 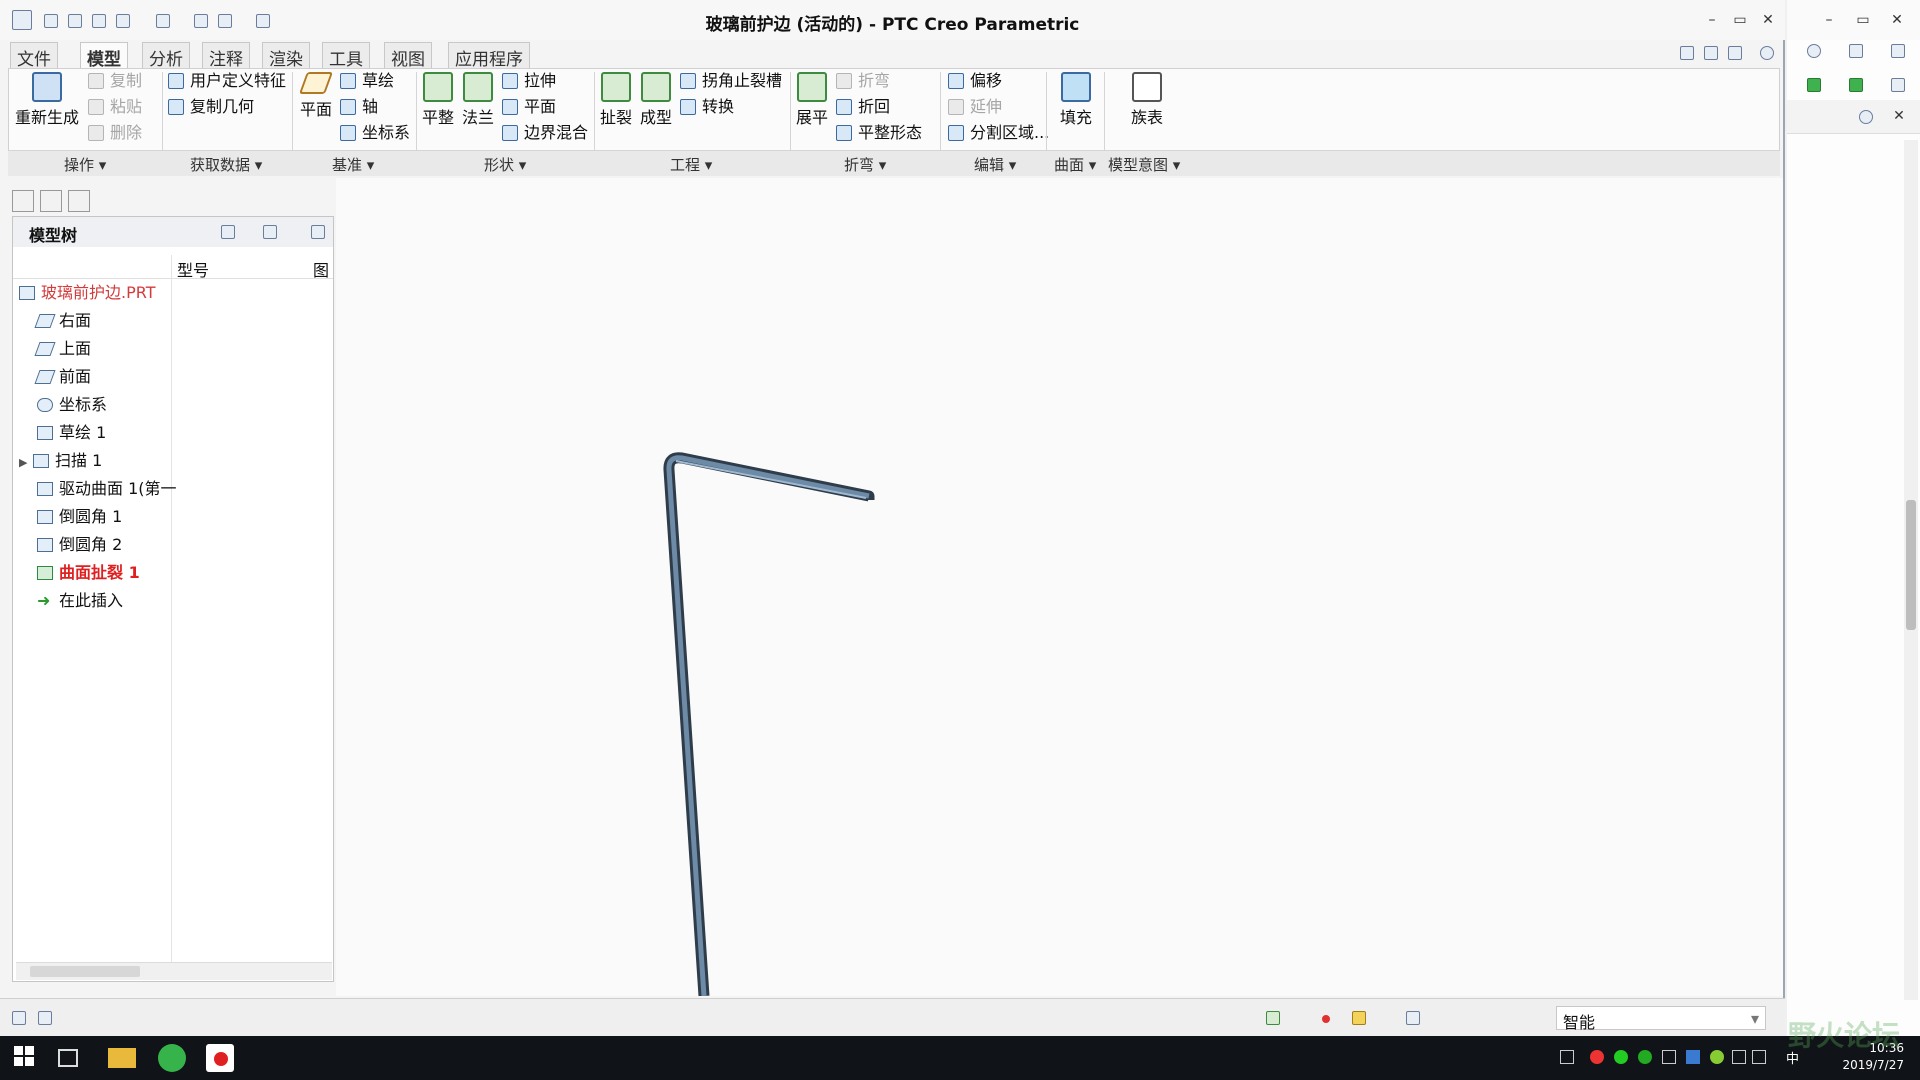 What do you see at coordinates (226, 56) in the screenshot?
I see `tab-annotate: 注释` at bounding box center [226, 56].